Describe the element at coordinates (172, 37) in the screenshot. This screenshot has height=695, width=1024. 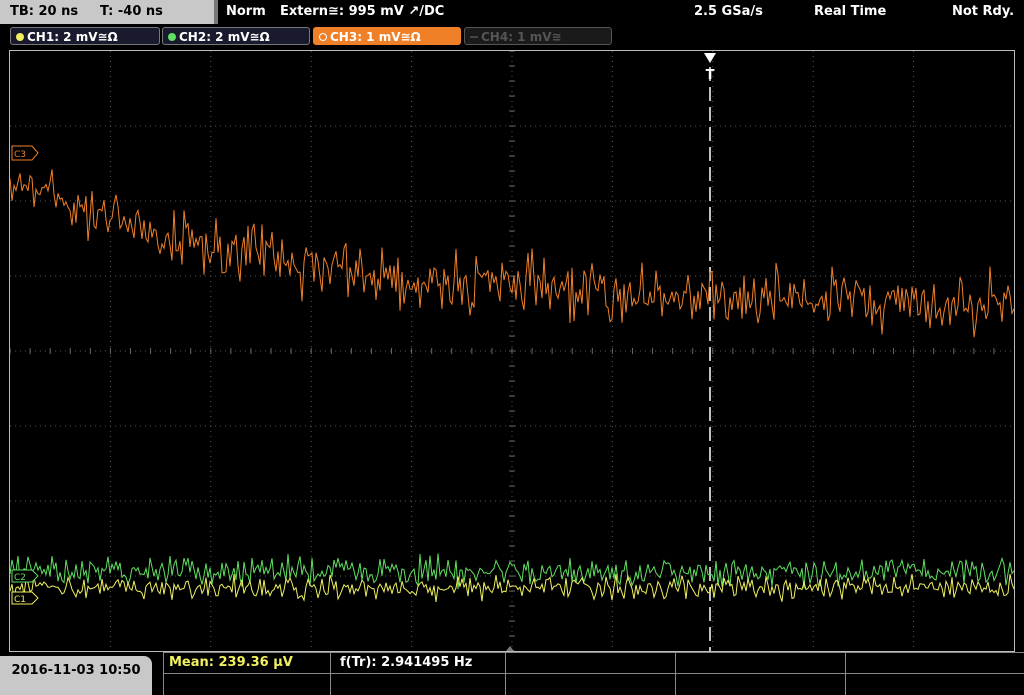
I see `channel-2-dot-icon` at that location.